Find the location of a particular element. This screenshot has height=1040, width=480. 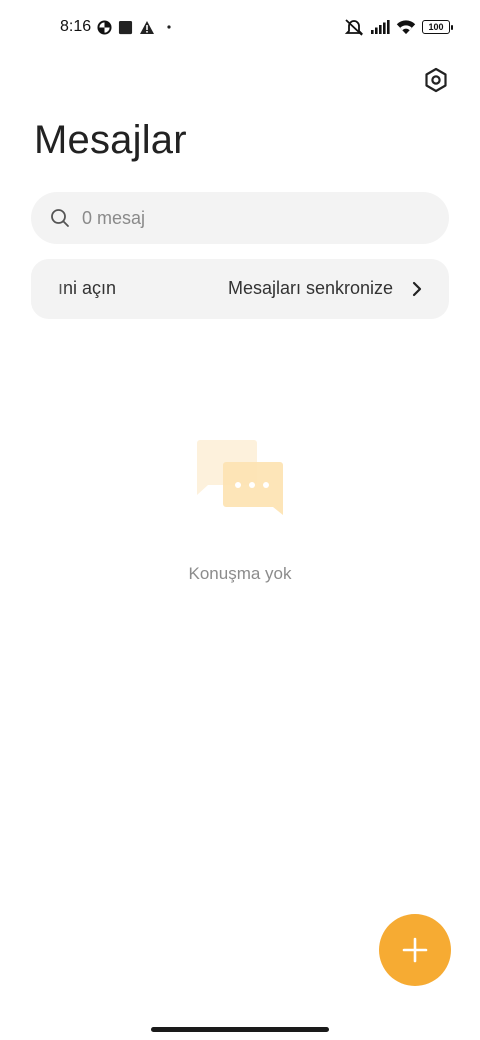

warning-icon is located at coordinates (147, 27).